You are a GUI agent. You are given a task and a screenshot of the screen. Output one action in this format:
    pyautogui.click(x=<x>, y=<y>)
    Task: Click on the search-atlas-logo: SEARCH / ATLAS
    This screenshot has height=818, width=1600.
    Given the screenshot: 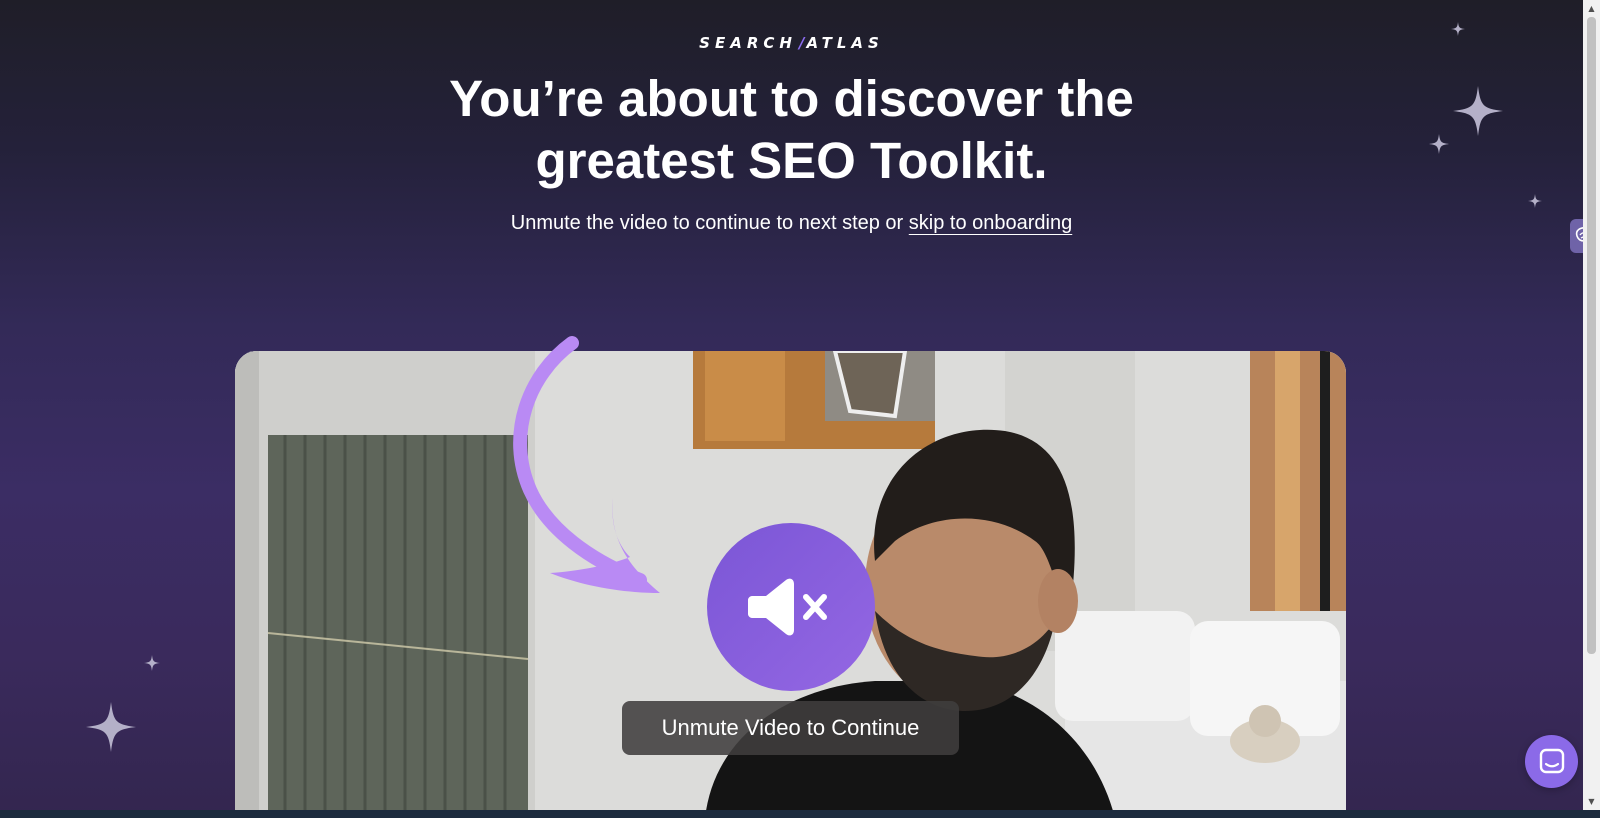 What is the action you would take?
    pyautogui.click(x=791, y=43)
    